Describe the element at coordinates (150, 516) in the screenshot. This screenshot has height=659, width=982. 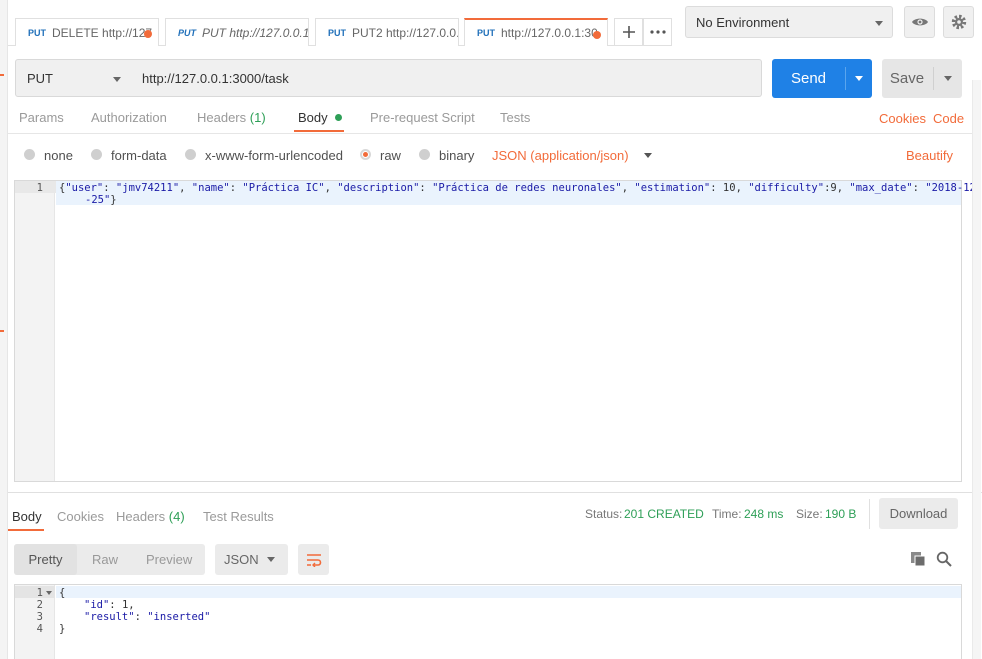
I see `response-tab-headers: Headers (4)` at that location.